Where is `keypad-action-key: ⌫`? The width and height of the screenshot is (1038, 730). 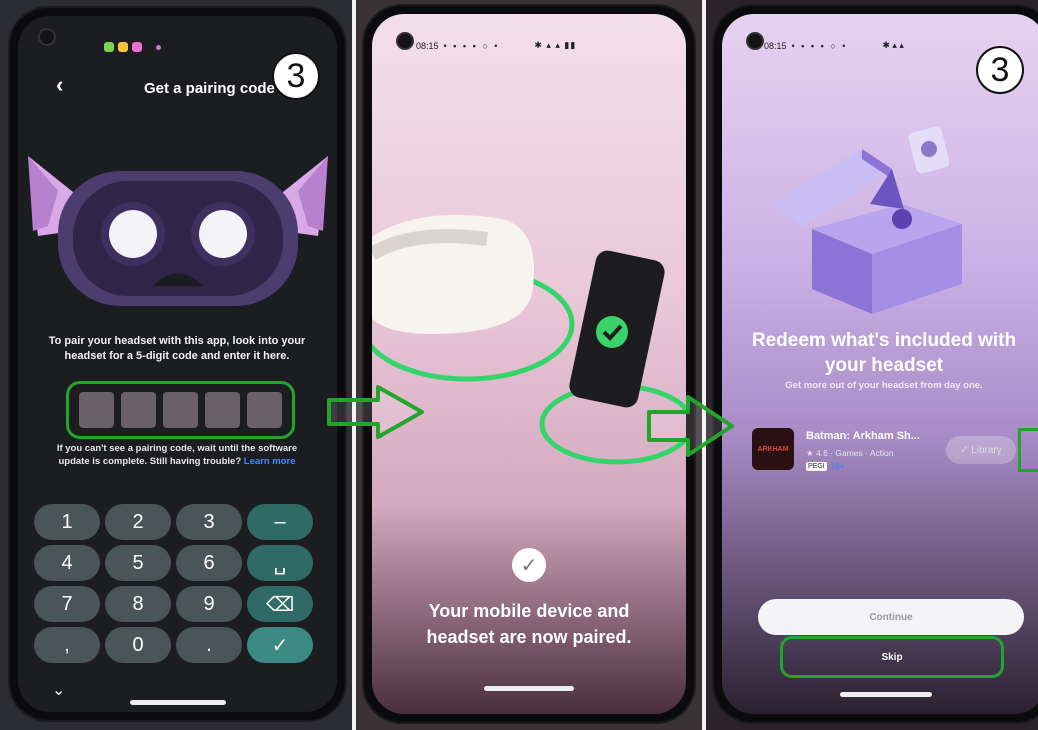 keypad-action-key: ⌫ is located at coordinates (280, 604).